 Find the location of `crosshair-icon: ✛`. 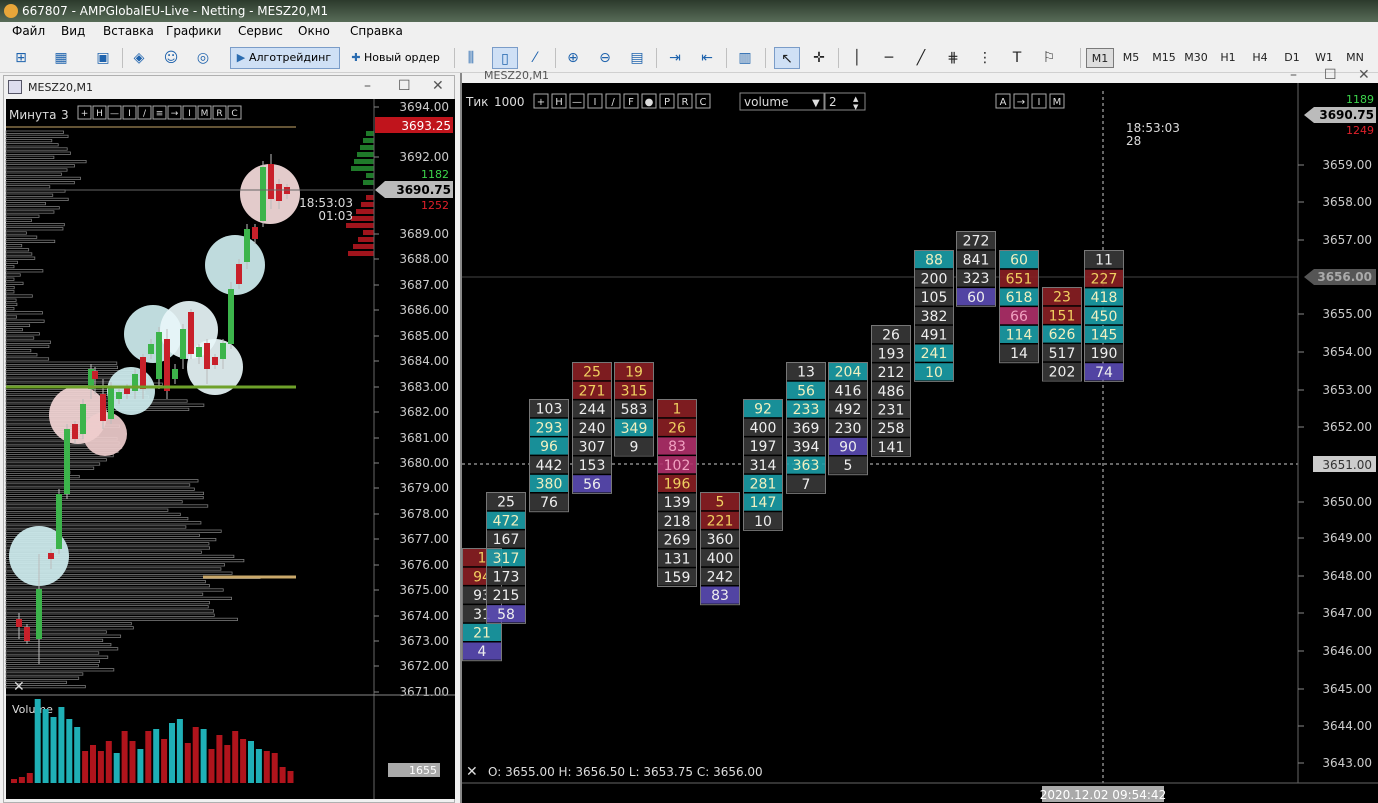

crosshair-icon: ✛ is located at coordinates (819, 58).